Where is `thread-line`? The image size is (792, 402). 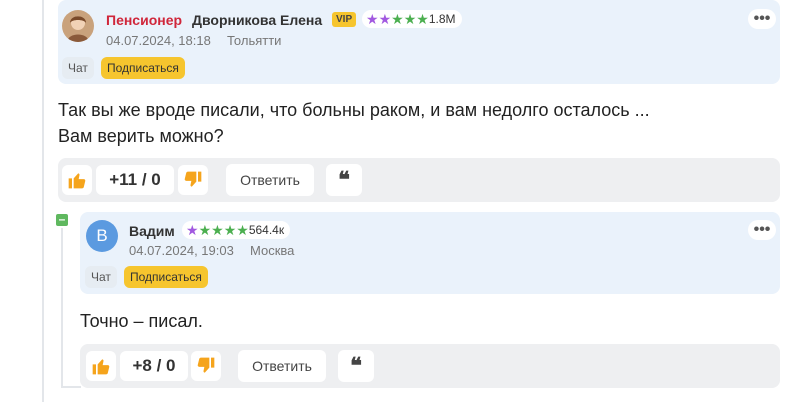 thread-line is located at coordinates (43, 201).